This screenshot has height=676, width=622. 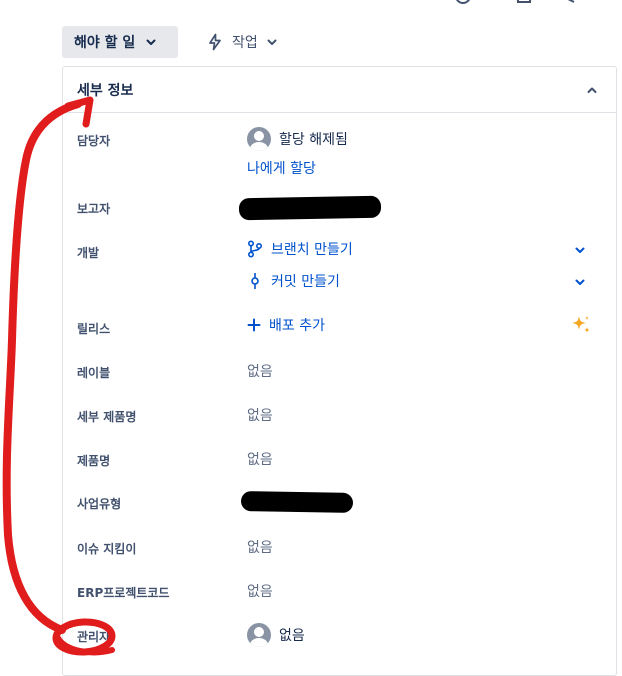 I want to click on field-release: 릴리스 배포 추가, so click(x=340, y=328).